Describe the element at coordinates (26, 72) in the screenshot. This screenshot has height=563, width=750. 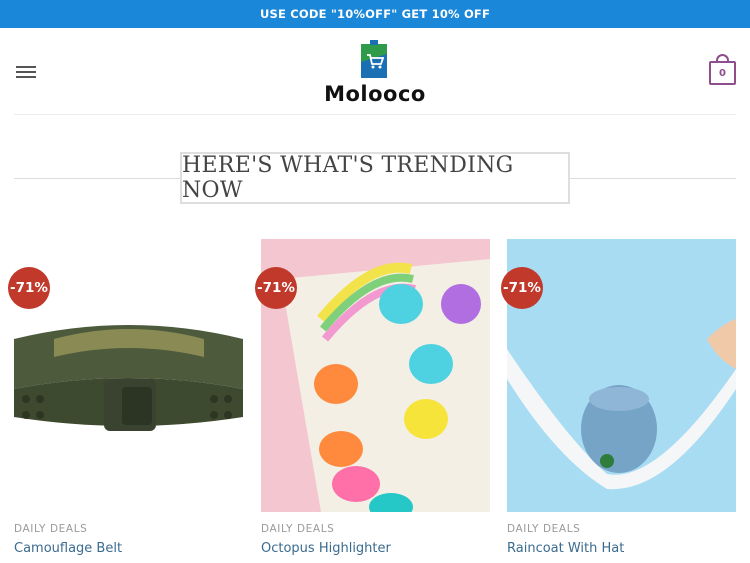
I see `menu-icon` at that location.